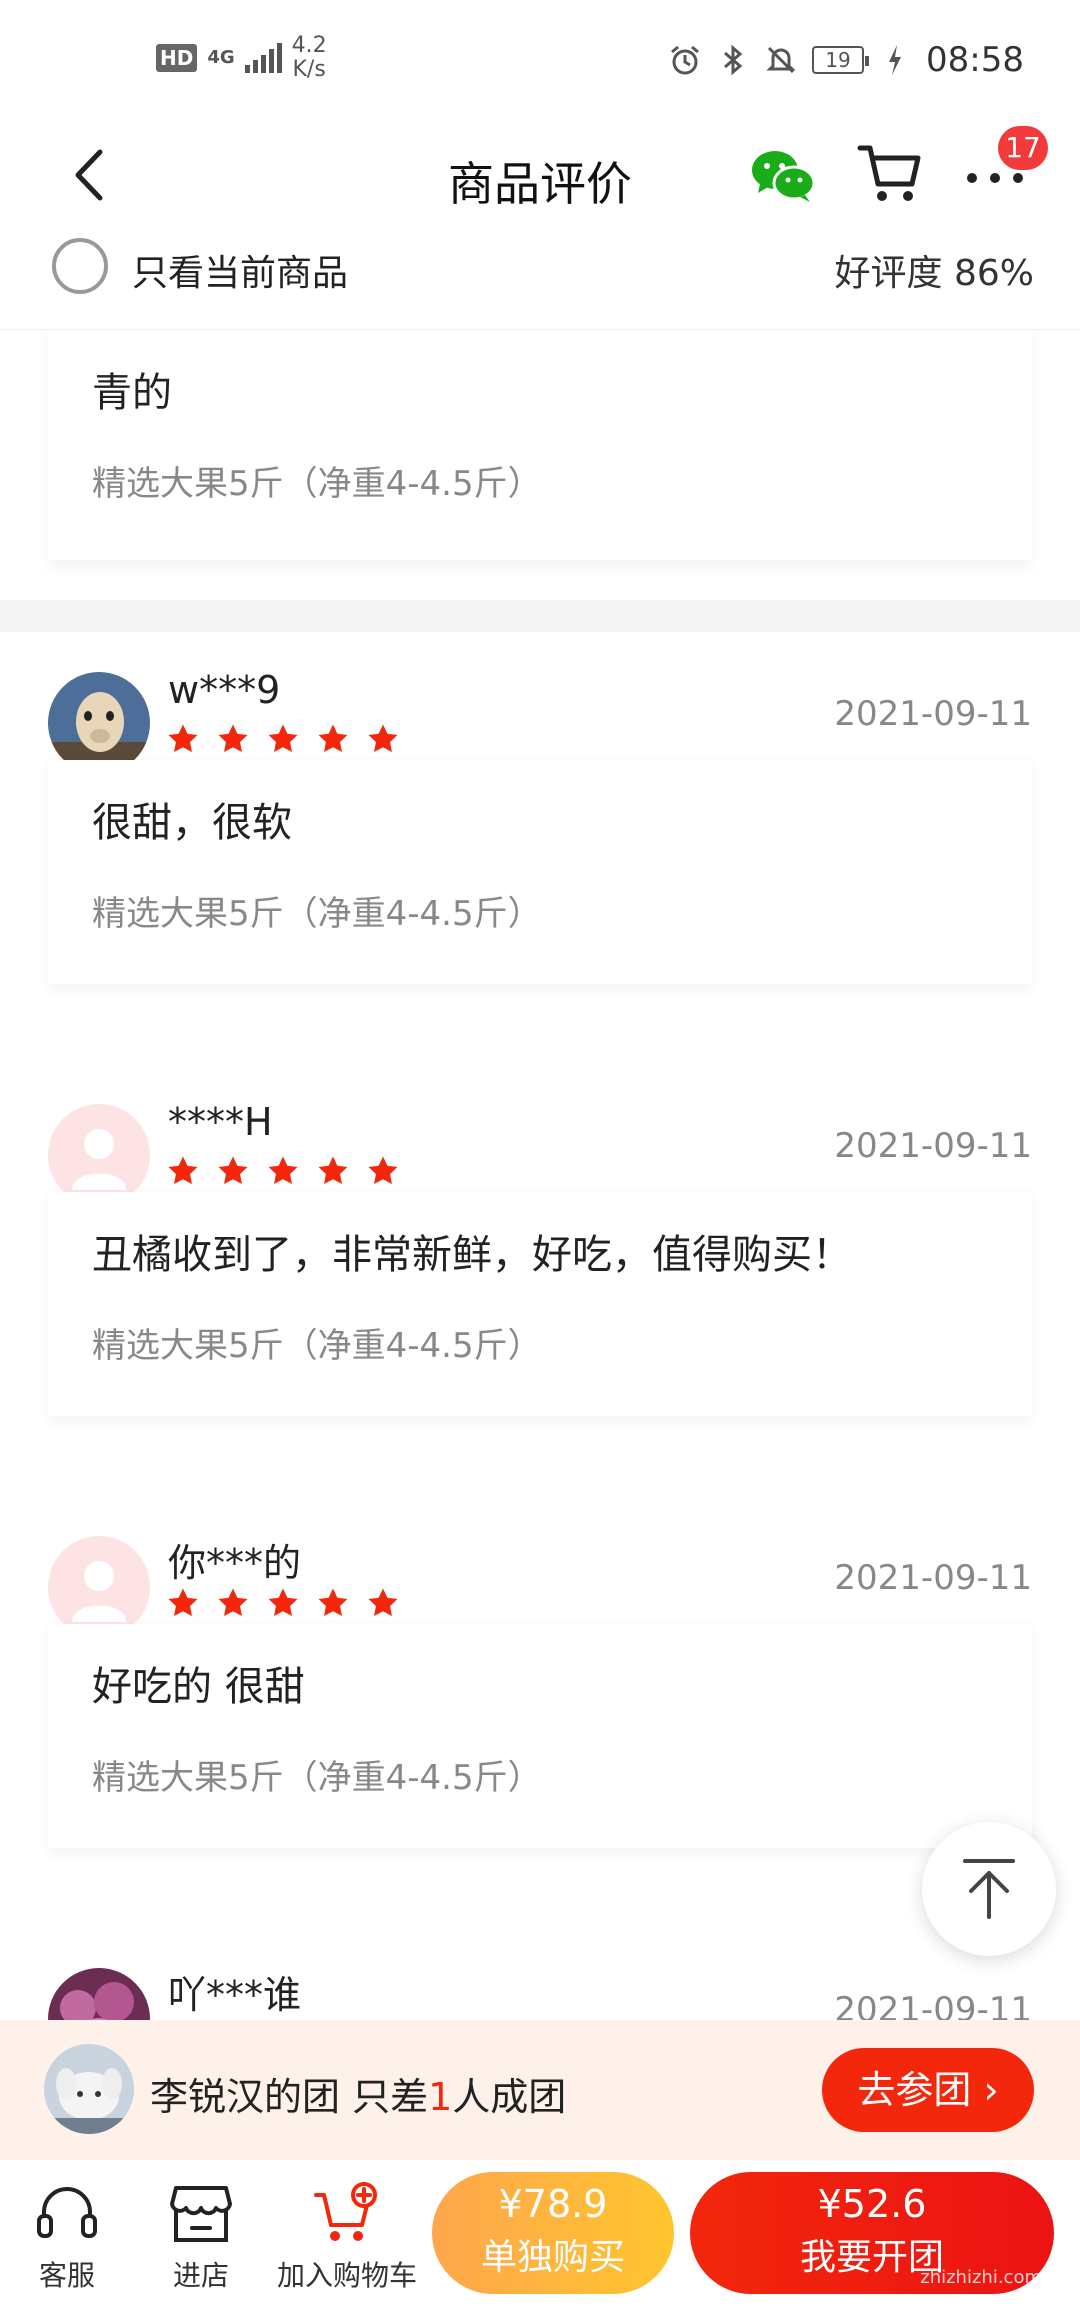  I want to click on system-status: 19 08:58, so click(846, 60).